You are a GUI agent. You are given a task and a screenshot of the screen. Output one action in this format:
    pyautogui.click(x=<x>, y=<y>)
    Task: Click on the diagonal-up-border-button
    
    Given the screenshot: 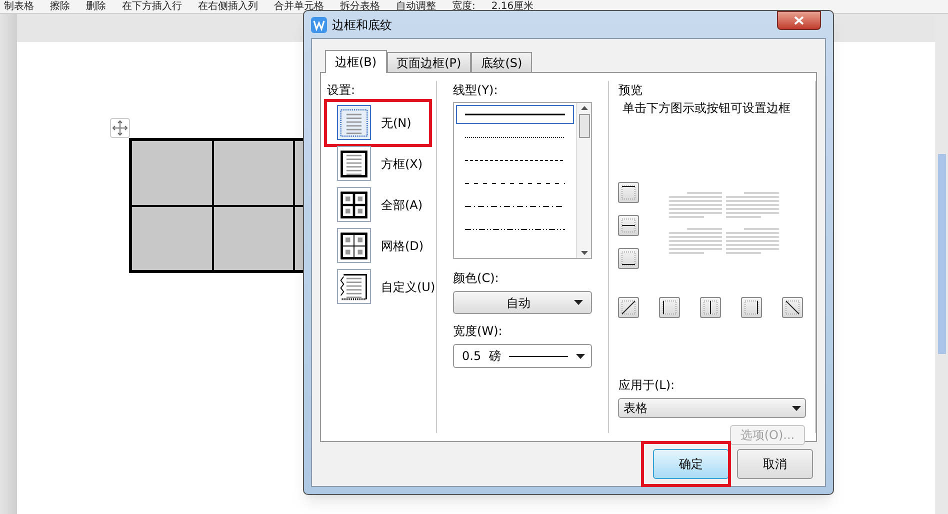 What is the action you would take?
    pyautogui.click(x=629, y=307)
    